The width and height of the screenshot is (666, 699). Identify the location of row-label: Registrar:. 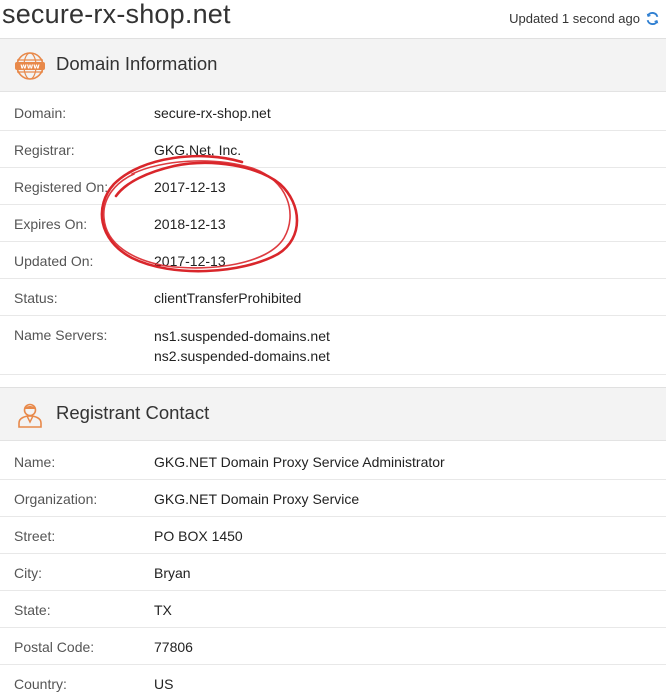
(44, 150).